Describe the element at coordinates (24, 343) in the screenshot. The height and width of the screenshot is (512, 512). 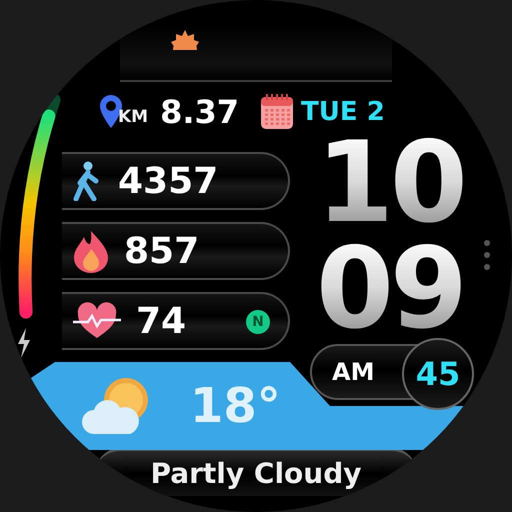
I see `lightning-icon` at that location.